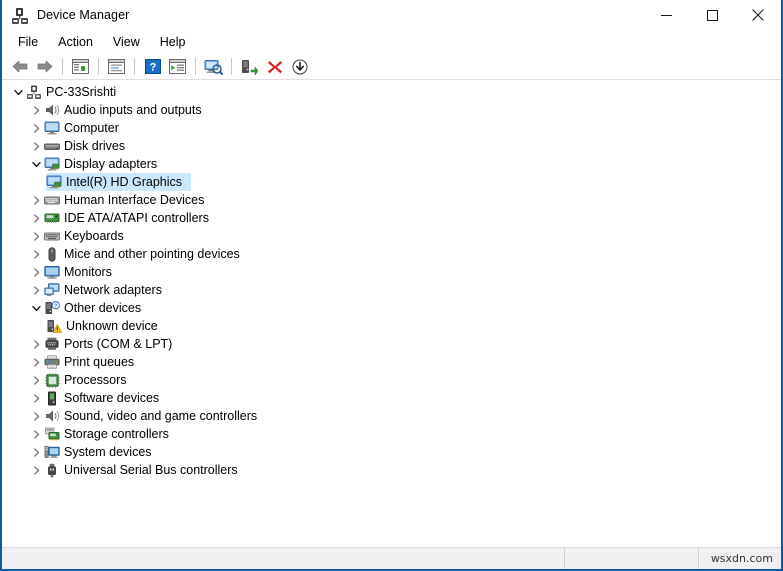 The height and width of the screenshot is (571, 783). I want to click on computer-root-icon, so click(34, 92).